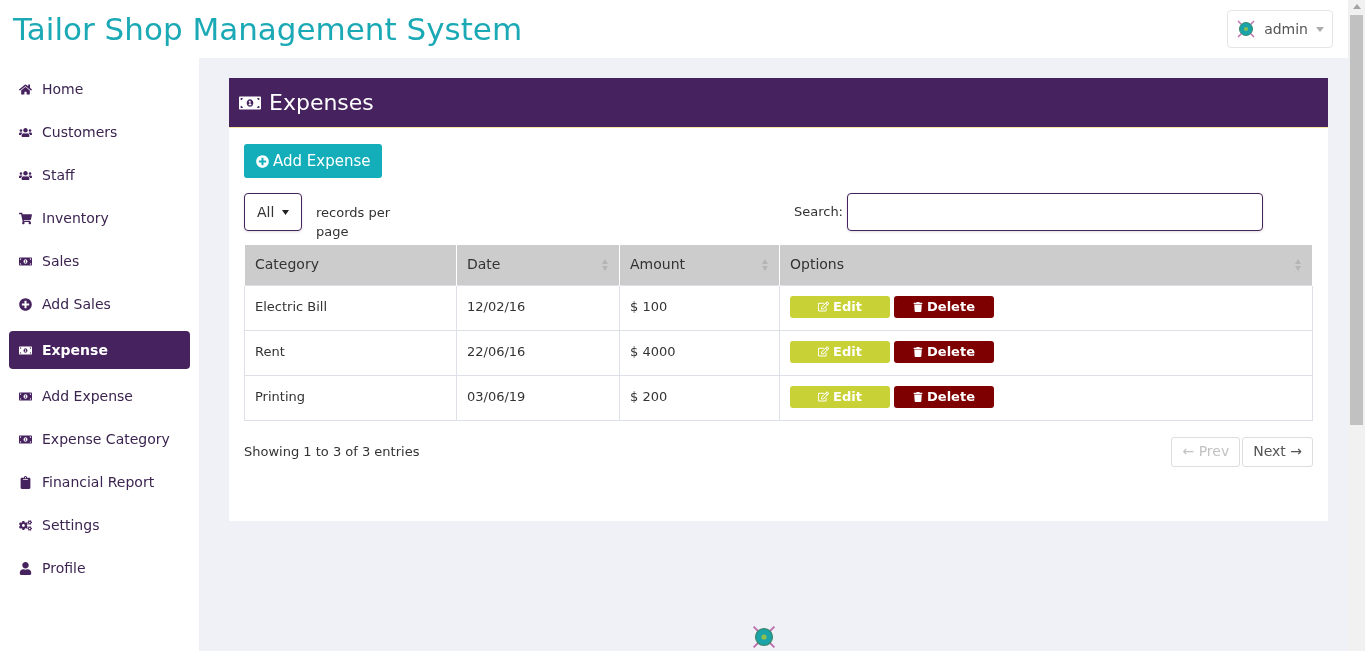  I want to click on table-cell: 22/06/16, so click(538, 352).